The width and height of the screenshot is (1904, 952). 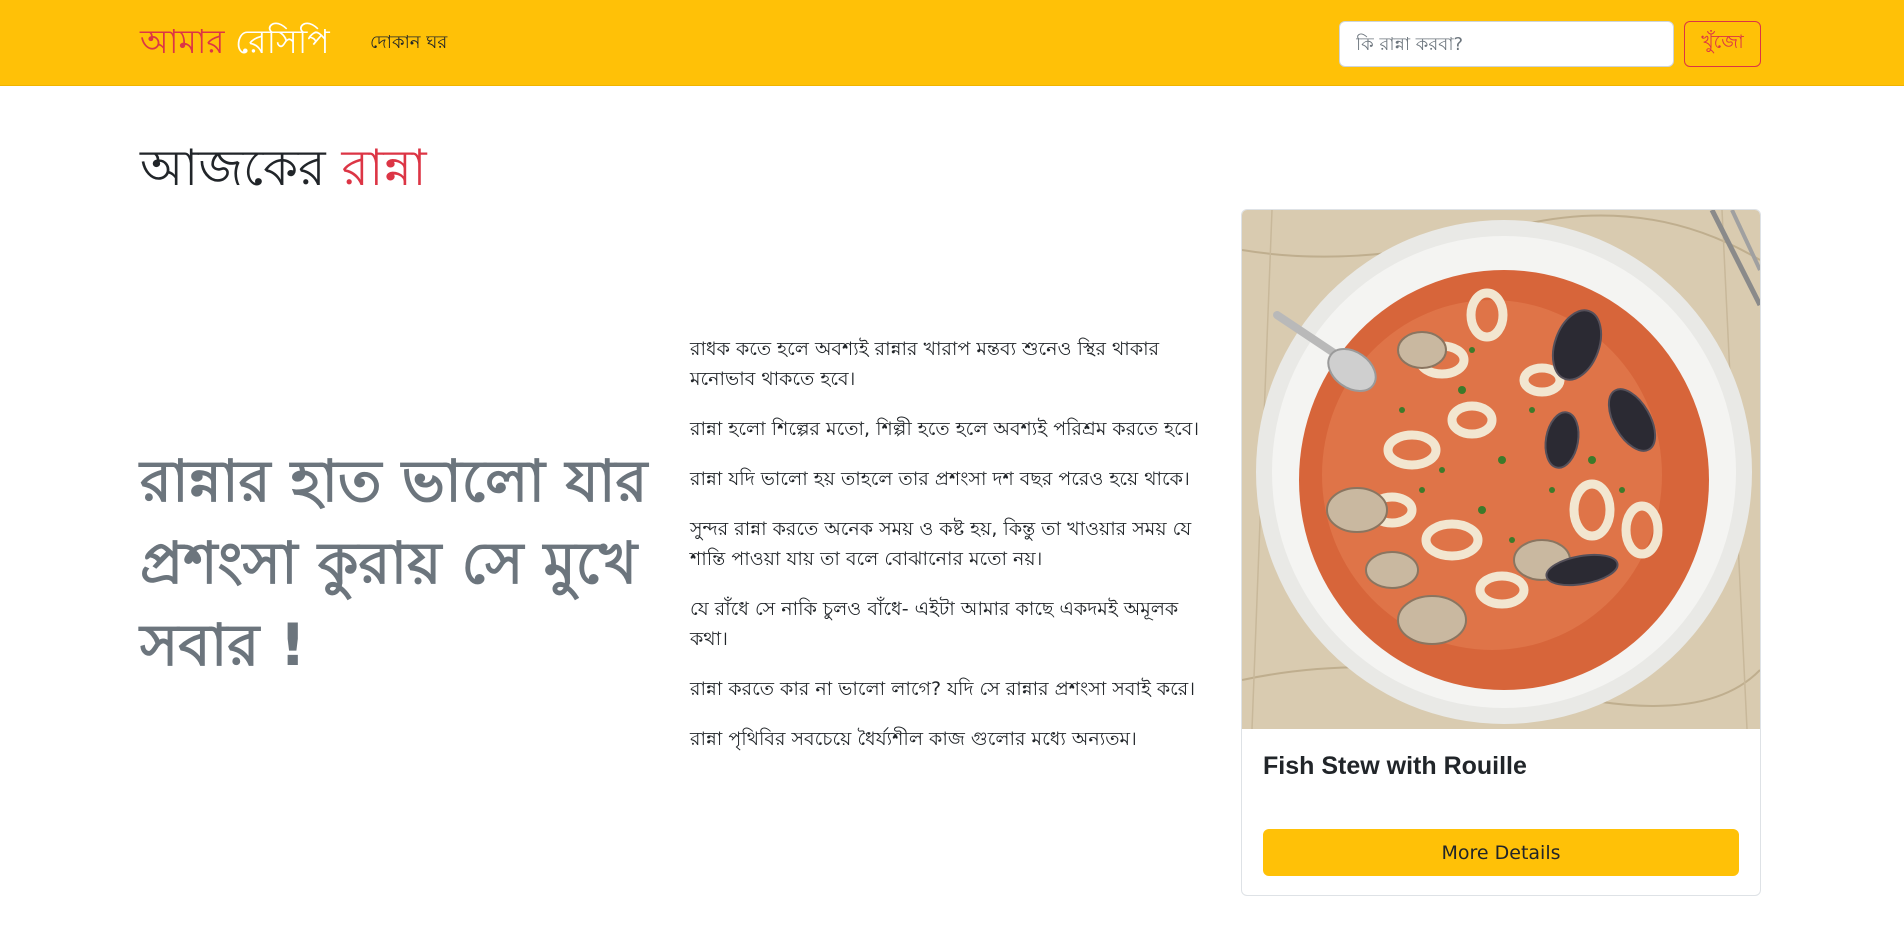 What do you see at coordinates (282, 41) in the screenshot?
I see `brand-part2: রেসিপি` at bounding box center [282, 41].